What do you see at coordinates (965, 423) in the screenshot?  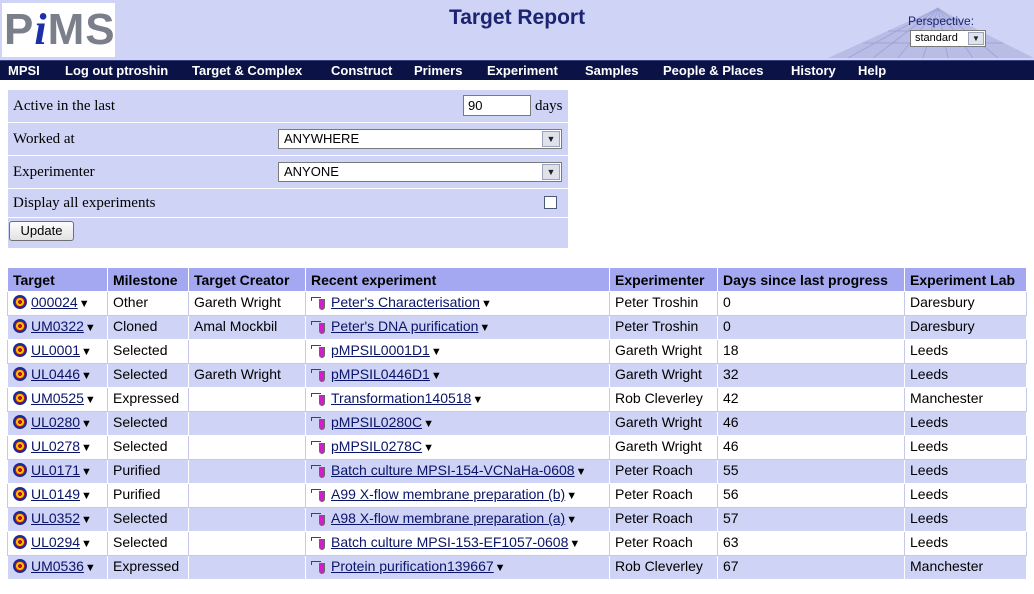 I see `cell-experiment-lab: Leeds` at bounding box center [965, 423].